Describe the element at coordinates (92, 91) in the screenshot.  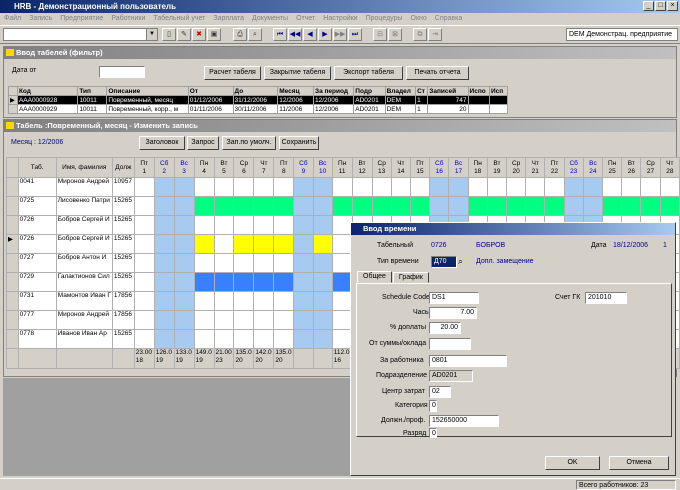
I see `column-header: Тип` at that location.